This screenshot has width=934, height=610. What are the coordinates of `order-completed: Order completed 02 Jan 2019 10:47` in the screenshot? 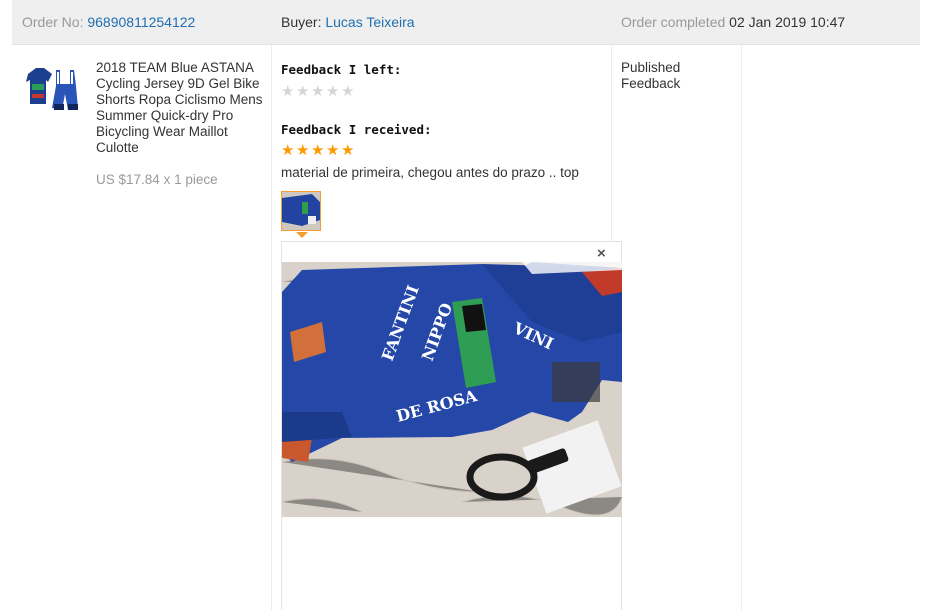 It's located at (733, 22).